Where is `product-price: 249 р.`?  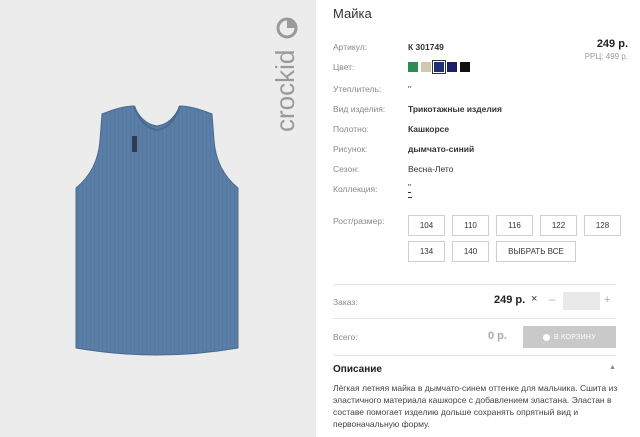
product-price: 249 р. is located at coordinates (612, 44).